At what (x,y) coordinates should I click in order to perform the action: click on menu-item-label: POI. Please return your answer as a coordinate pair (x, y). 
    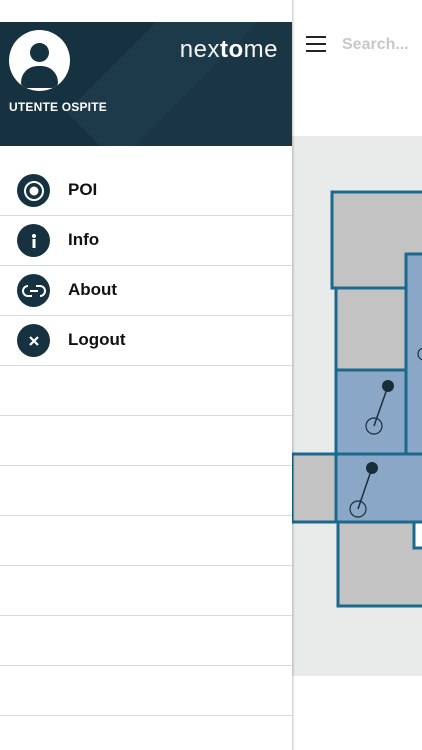
    Looking at the image, I should click on (83, 189).